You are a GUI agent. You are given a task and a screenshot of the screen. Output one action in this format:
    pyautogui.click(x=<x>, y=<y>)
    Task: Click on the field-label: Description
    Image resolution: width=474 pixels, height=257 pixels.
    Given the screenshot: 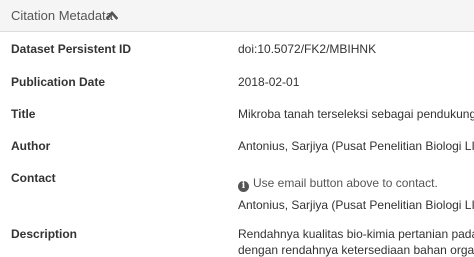 What is the action you would take?
    pyautogui.click(x=44, y=234)
    